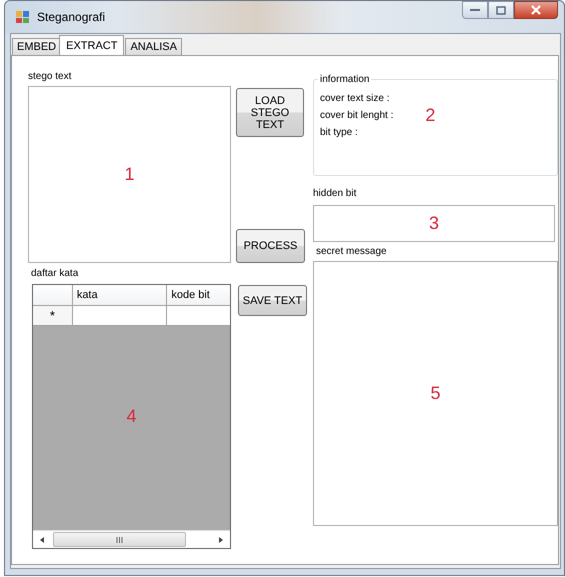 This screenshot has width=565, height=577. I want to click on process-button: PROCESS, so click(270, 246).